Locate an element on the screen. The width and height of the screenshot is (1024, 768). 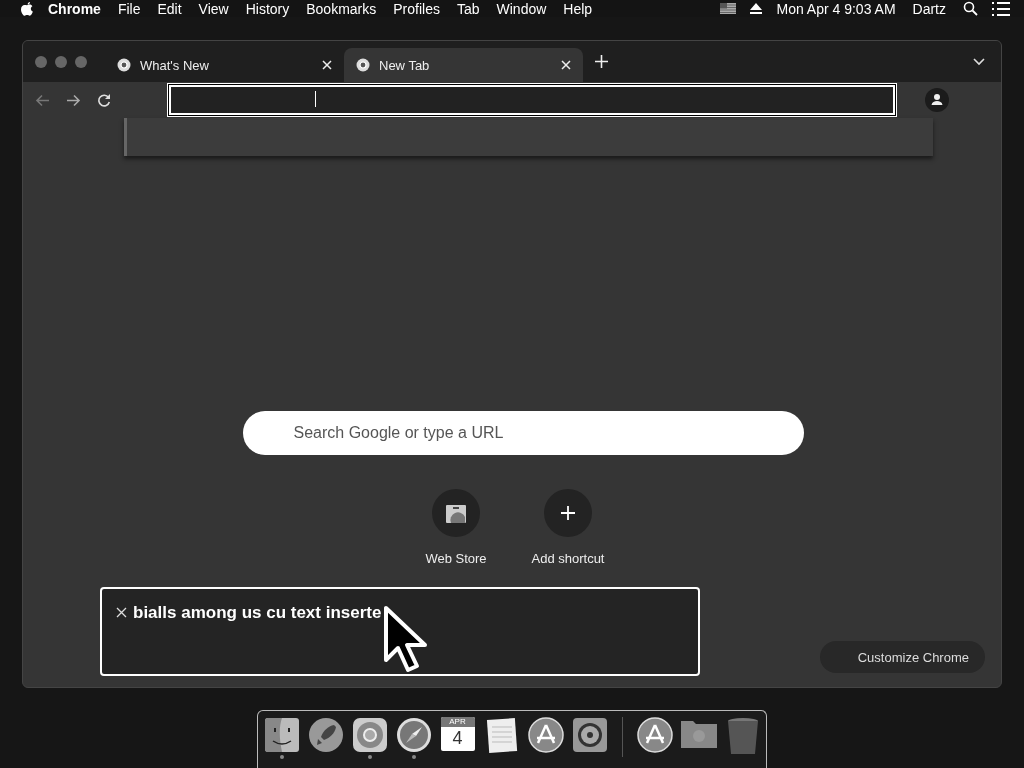
menu-item: Profiles is located at coordinates (416, 8).